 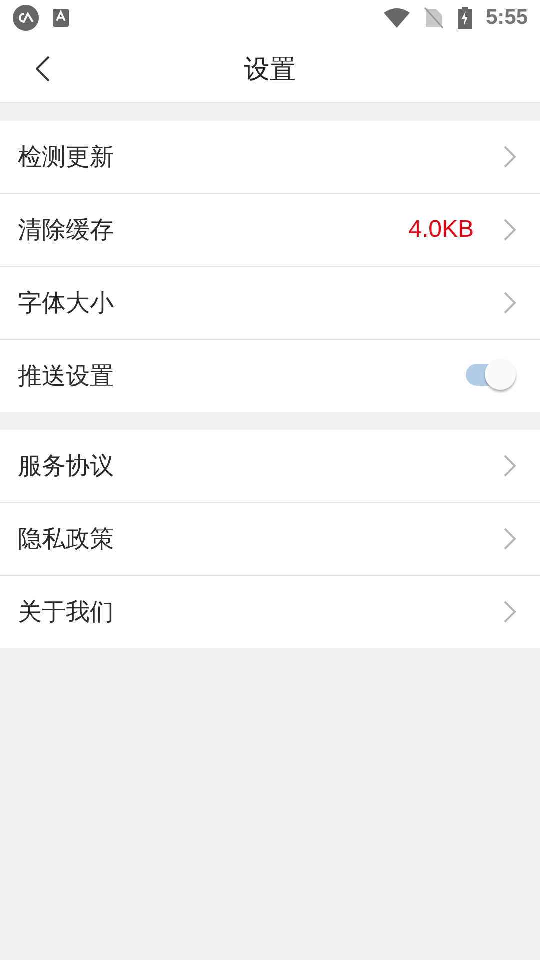 What do you see at coordinates (261, 539) in the screenshot?
I see `setting-label: 隐私政策` at bounding box center [261, 539].